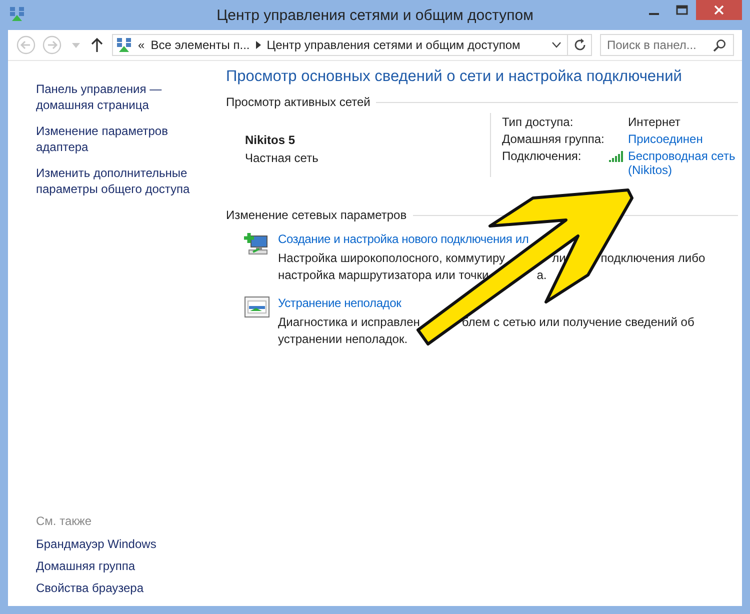 Image resolution: width=750 pixels, height=614 pixels. Describe the element at coordinates (127, 588) in the screenshot. I see `see-also-link: Свойства браузера` at that location.